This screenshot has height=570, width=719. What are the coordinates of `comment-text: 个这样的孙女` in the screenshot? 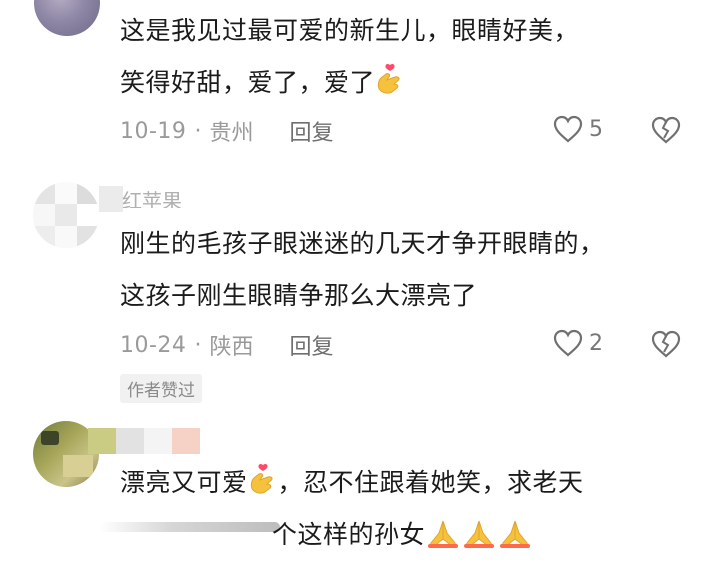 It's located at (402, 535).